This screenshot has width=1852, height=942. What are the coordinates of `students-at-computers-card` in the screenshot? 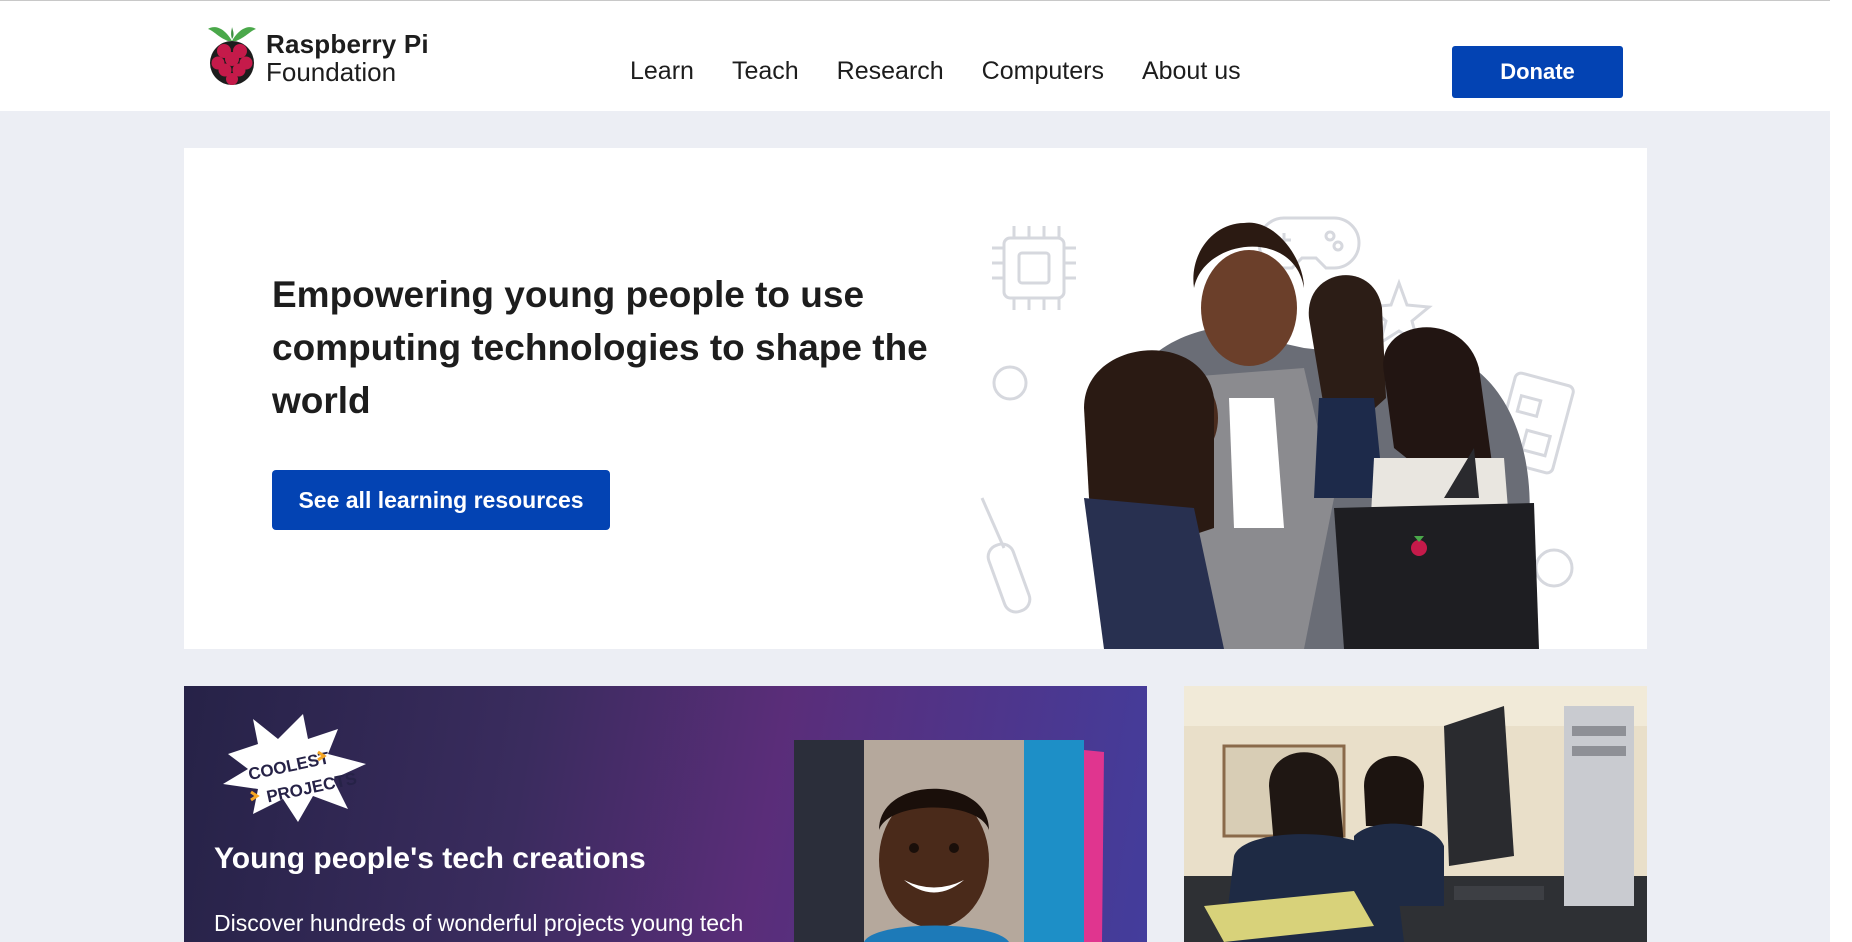 It's located at (1415, 814).